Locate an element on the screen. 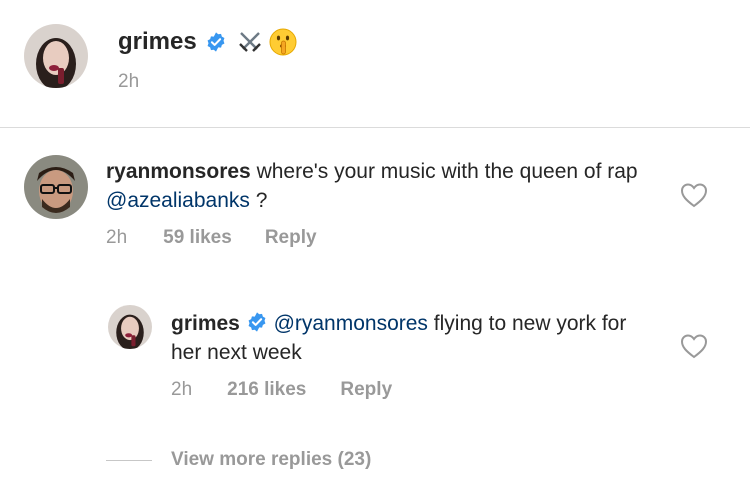 This screenshot has width=750, height=494. post-header: grimes is located at coordinates (207, 42).